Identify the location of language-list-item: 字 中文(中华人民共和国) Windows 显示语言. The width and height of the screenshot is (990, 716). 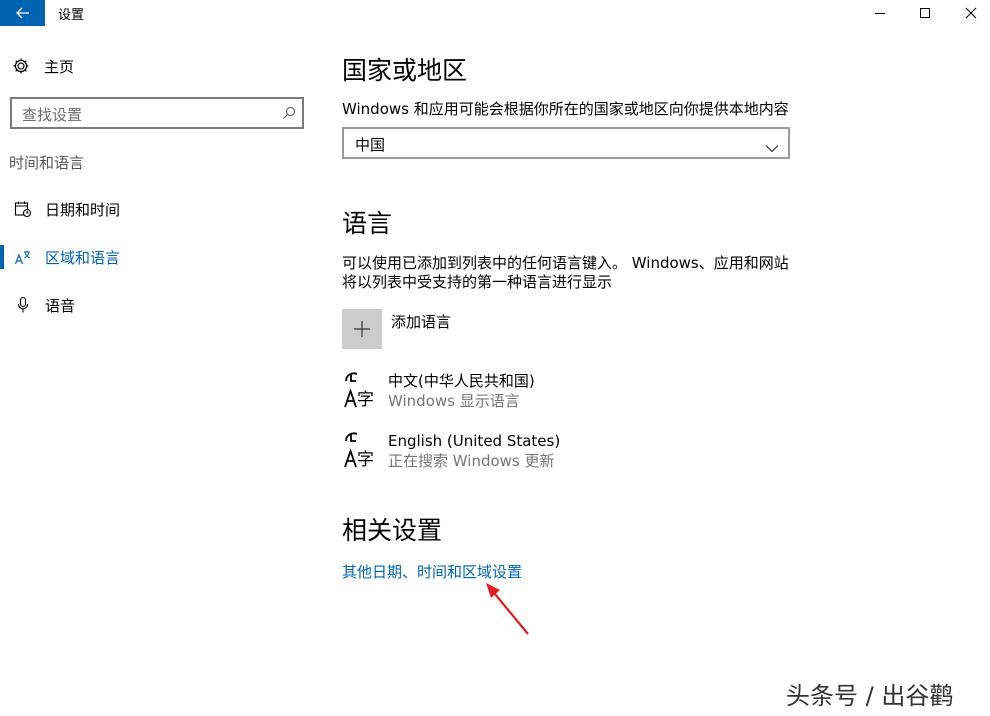
(567, 393).